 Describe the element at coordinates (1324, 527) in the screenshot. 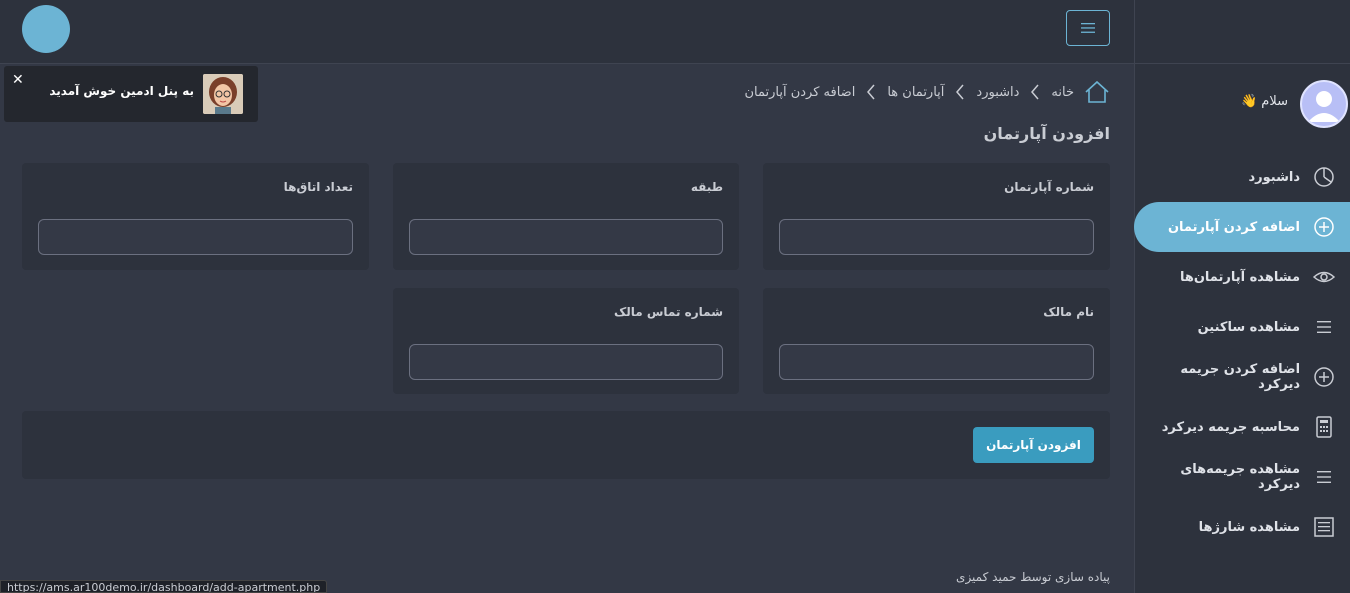

I see `receipt-icon` at that location.